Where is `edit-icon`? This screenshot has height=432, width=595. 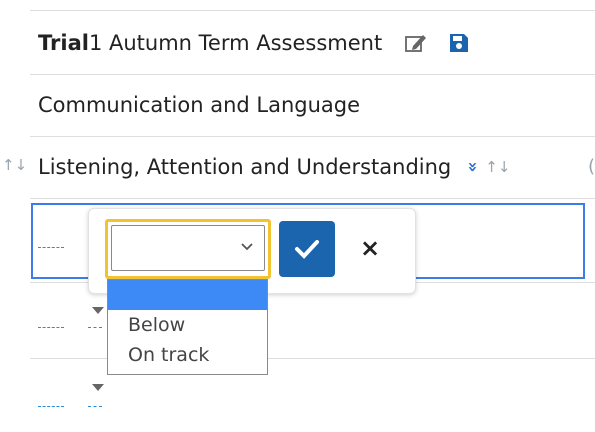
edit-icon is located at coordinates (416, 43).